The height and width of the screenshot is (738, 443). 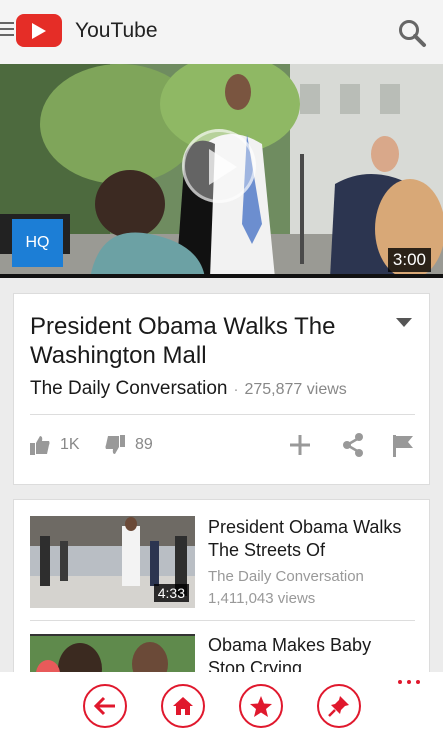 What do you see at coordinates (115, 444) in the screenshot?
I see `thumbs-down-icon` at bounding box center [115, 444].